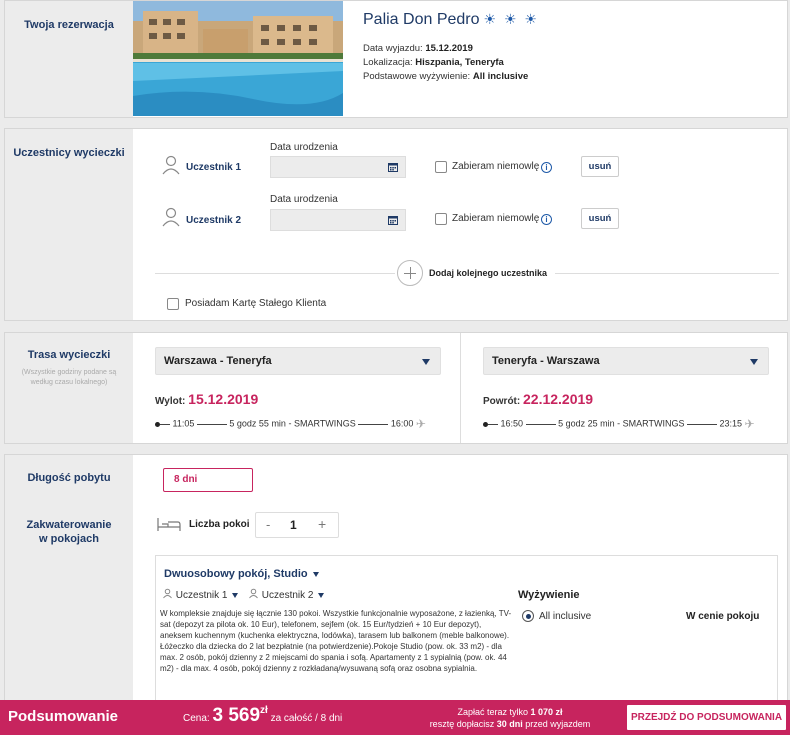 This screenshot has width=790, height=735. What do you see at coordinates (236, 715) in the screenshot?
I see `price-value: 3 569` at bounding box center [236, 715].